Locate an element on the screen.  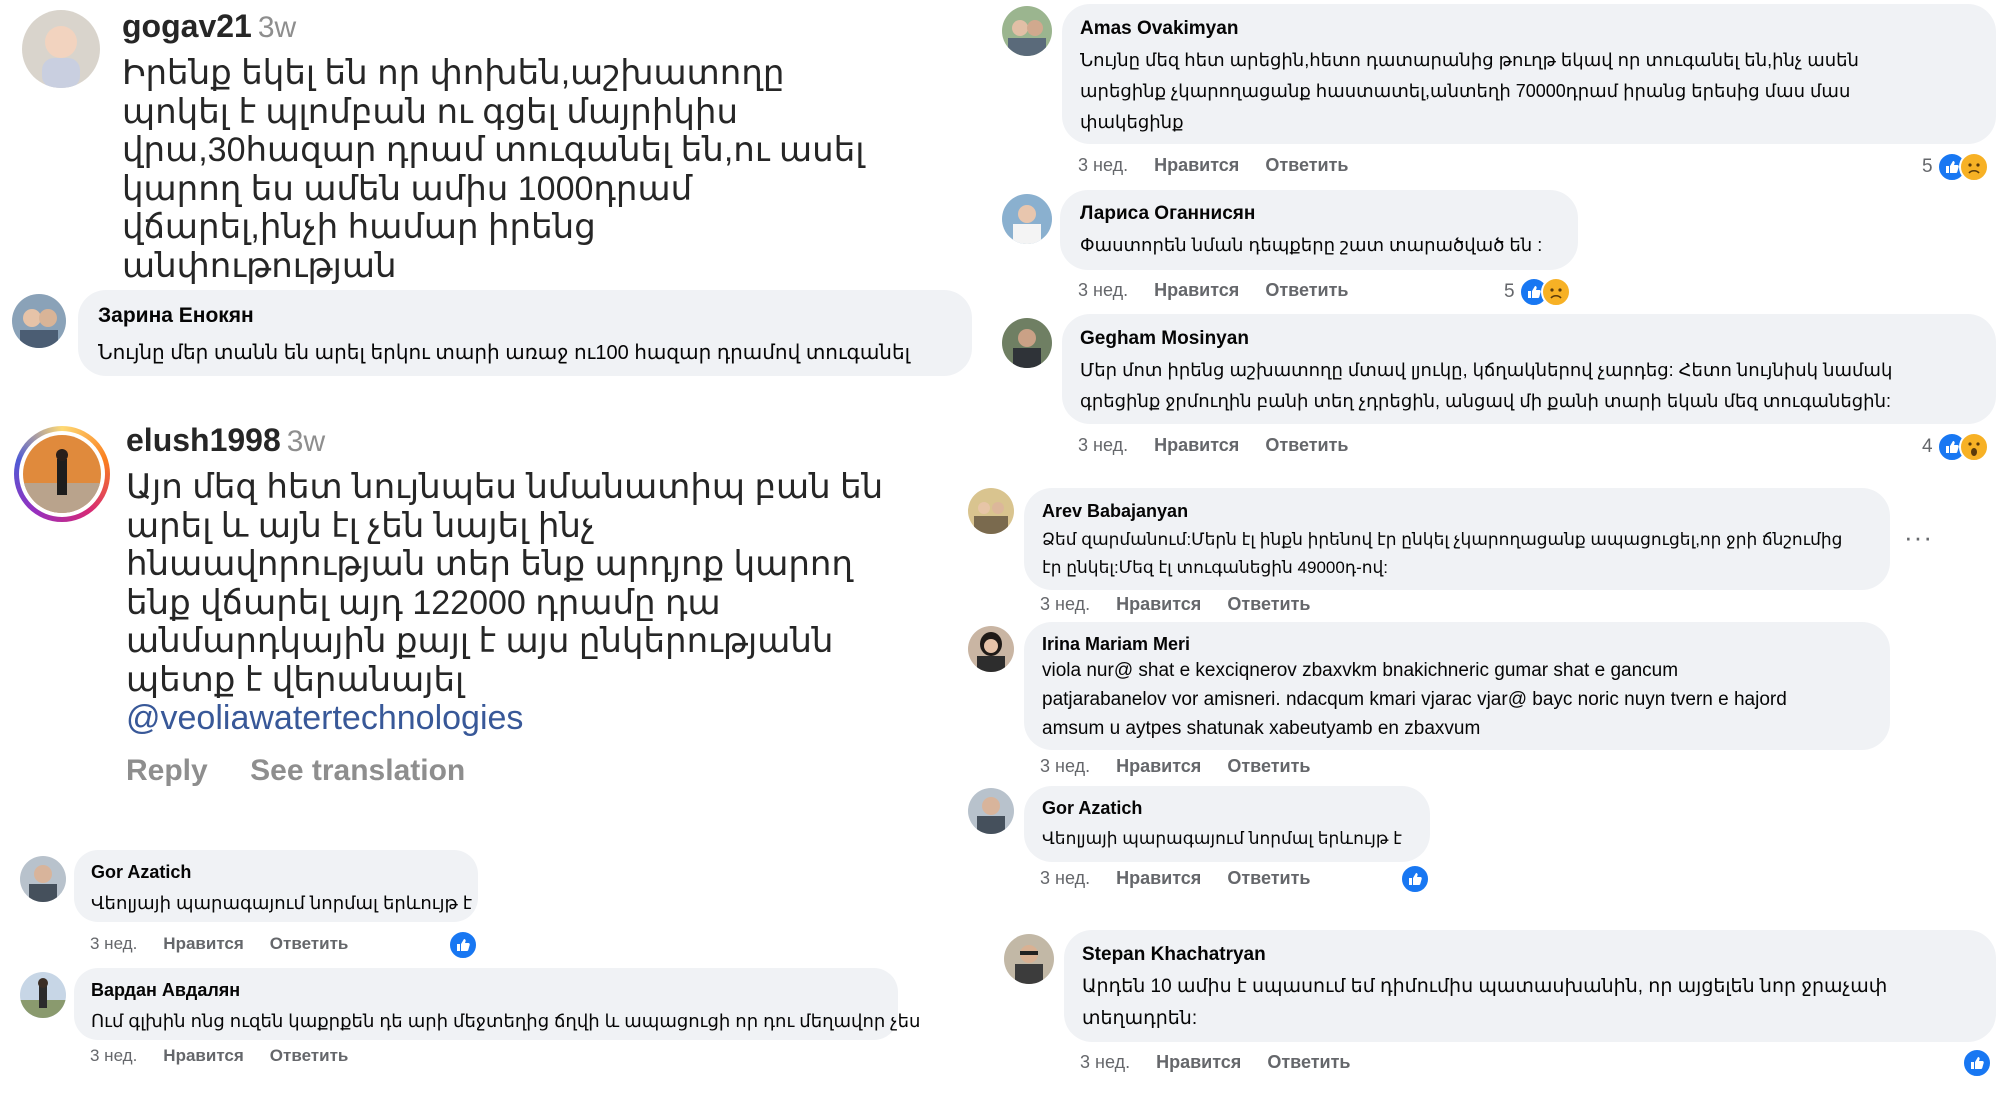
mention-link: @veoliawatertechnologies is located at coordinates (526, 718).